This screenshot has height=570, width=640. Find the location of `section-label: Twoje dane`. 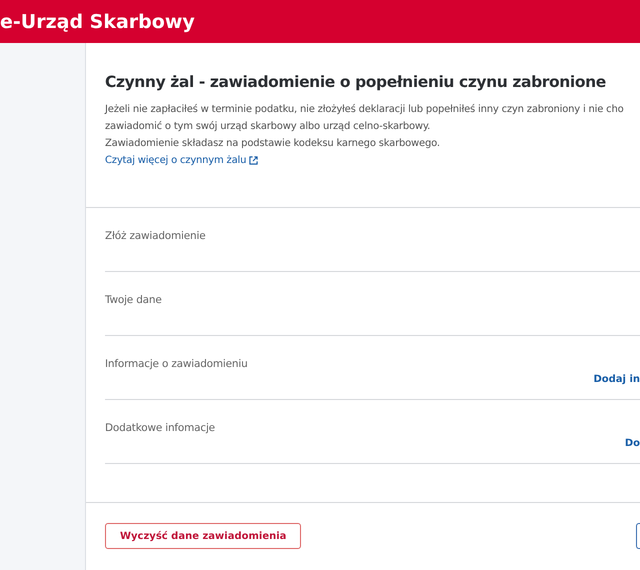

section-label: Twoje dane is located at coordinates (134, 300).